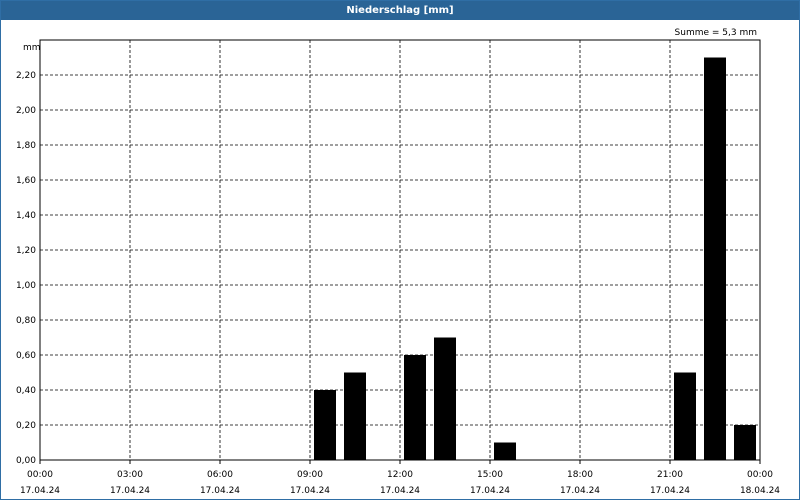 The height and width of the screenshot is (500, 800). What do you see at coordinates (26, 461) in the screenshot?
I see `y-tick-label: 0,00` at bounding box center [26, 461].